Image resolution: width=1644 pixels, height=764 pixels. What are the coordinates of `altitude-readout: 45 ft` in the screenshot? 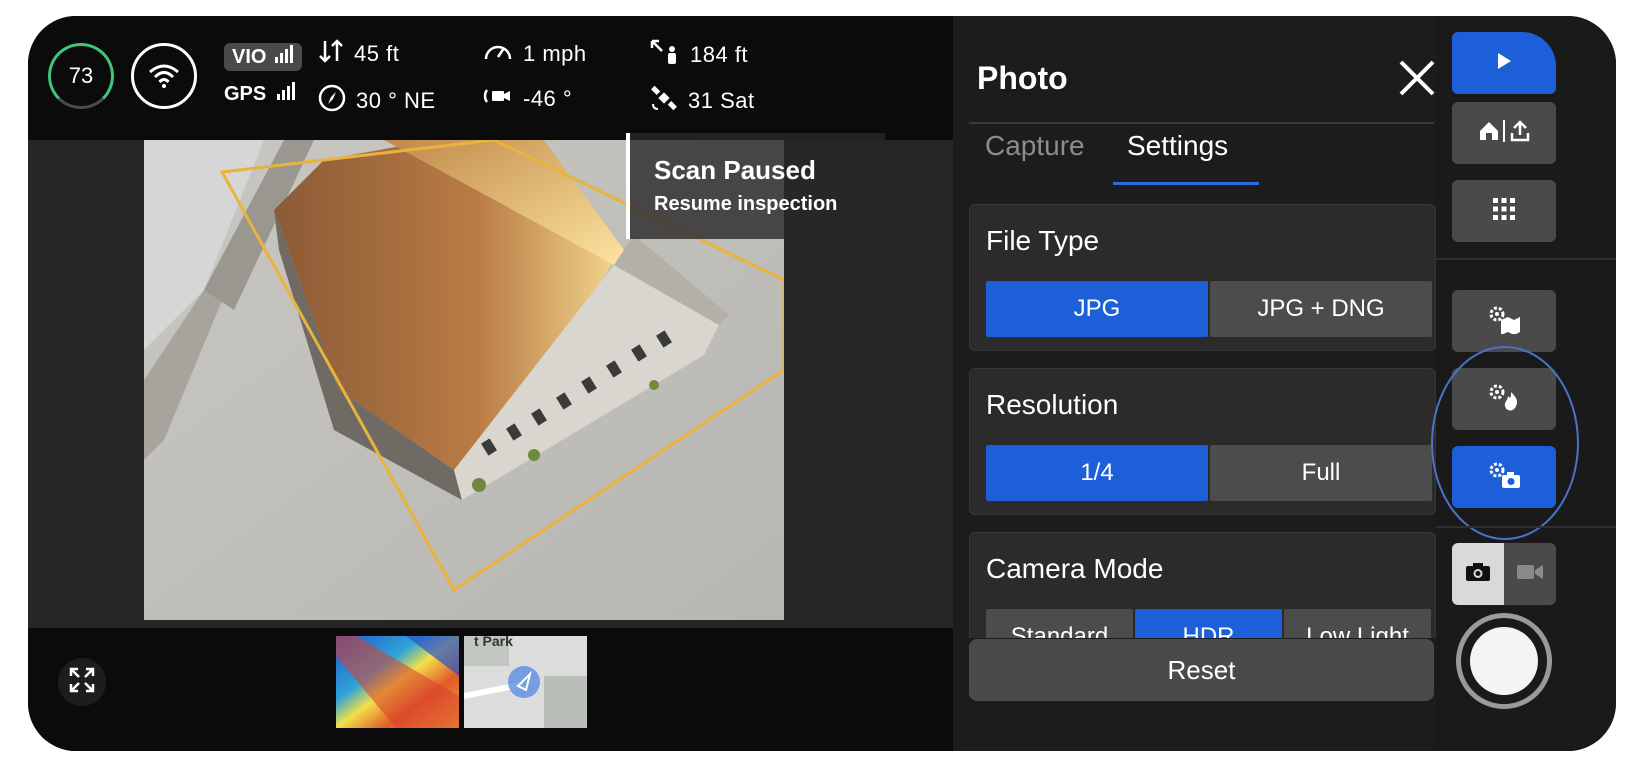 It's located at (358, 54).